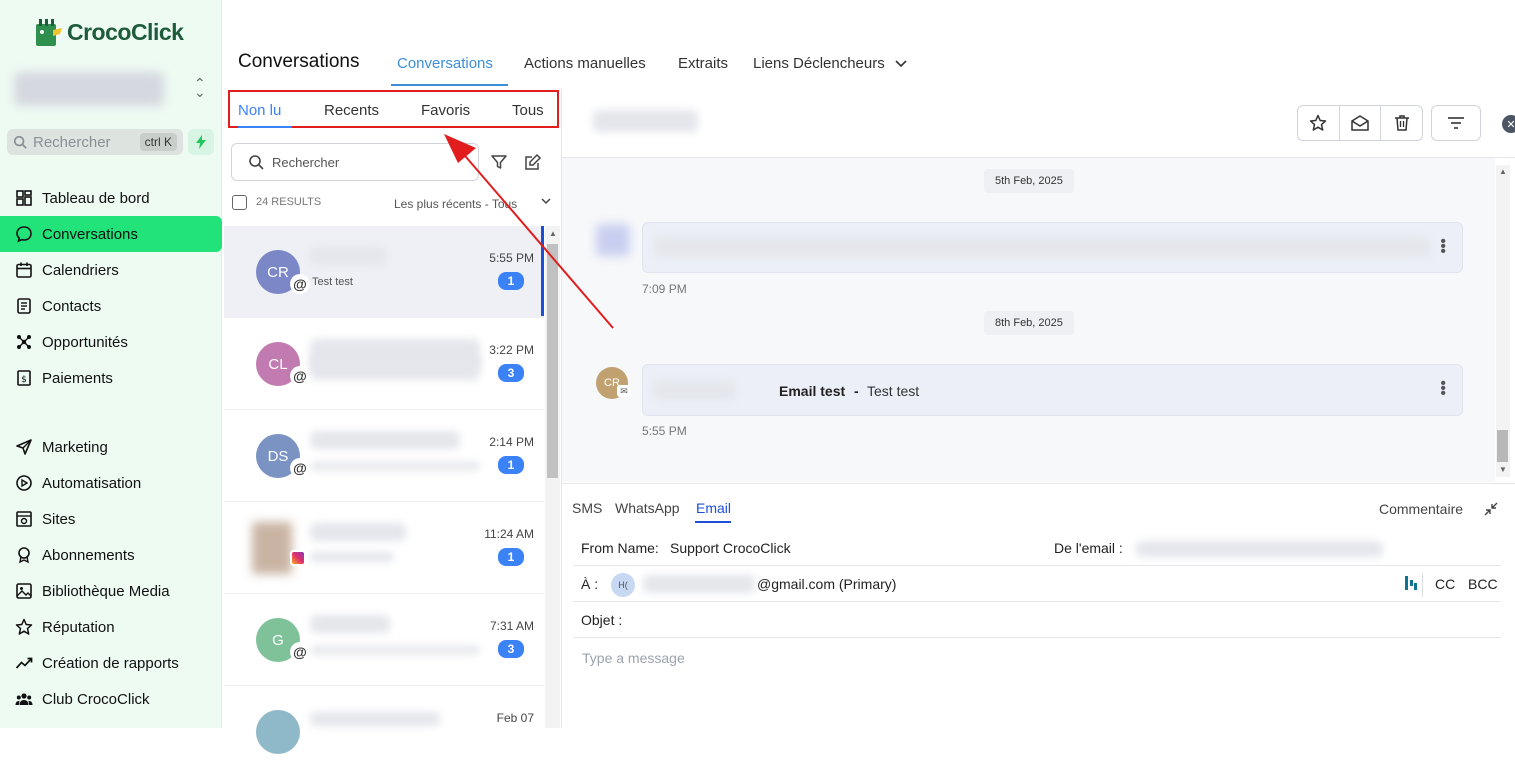 This screenshot has height=778, width=1515. Describe the element at coordinates (826, 584) in the screenshot. I see `recipient-email: @gmail.com (Primary)` at that location.